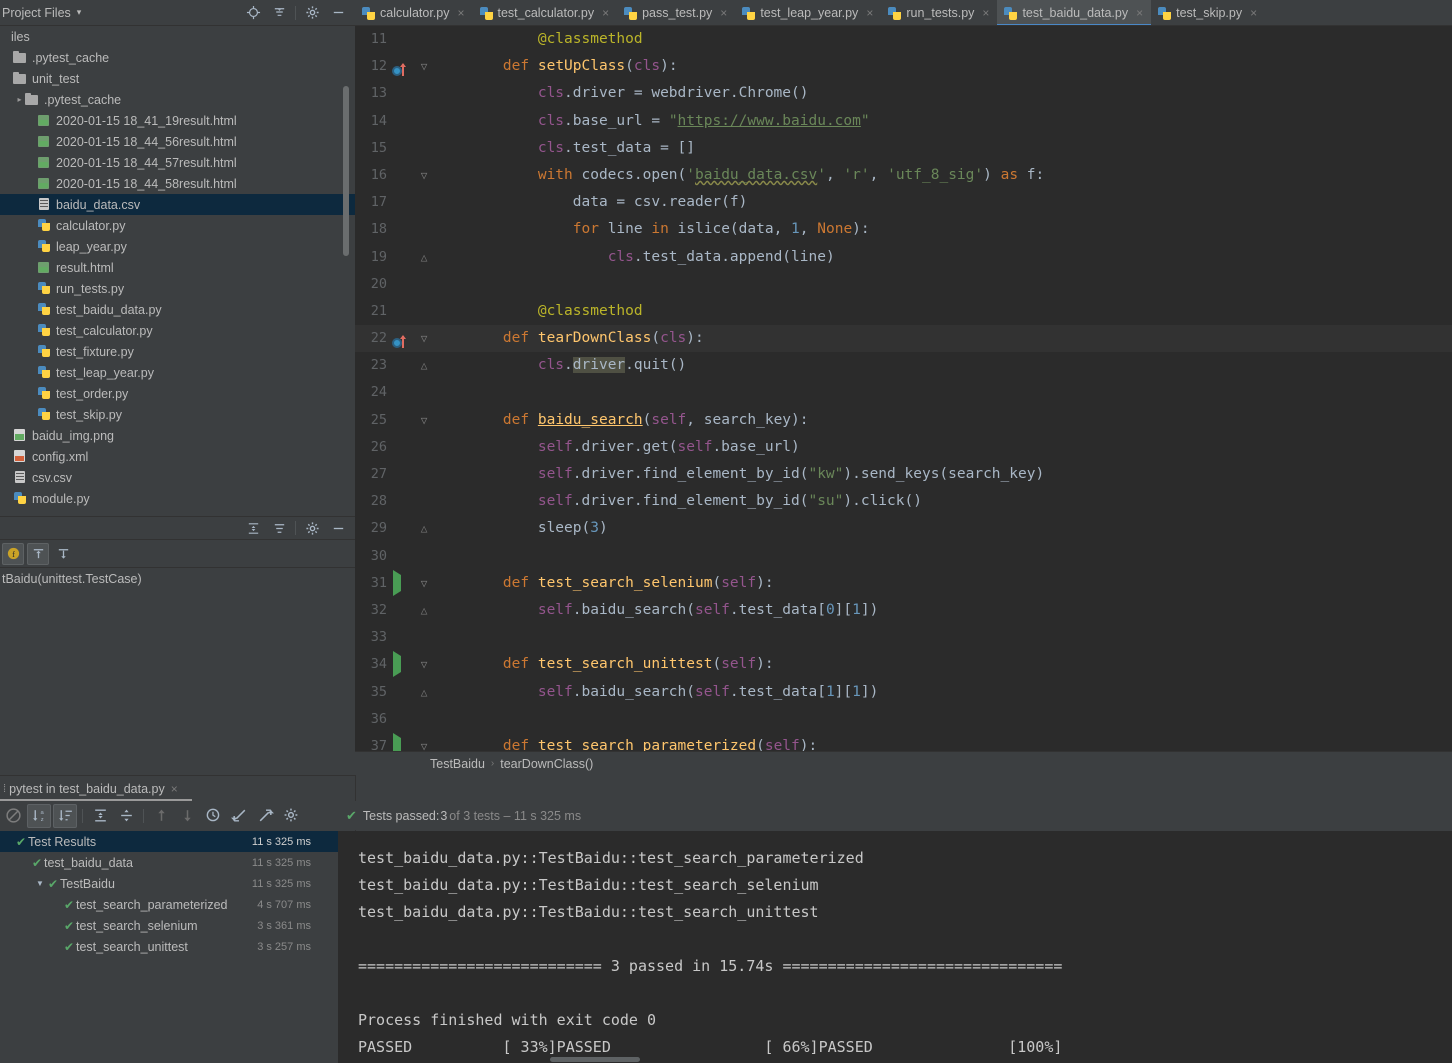 This screenshot has width=1452, height=1063. I want to click on file-tree-item: test_fixture.py, so click(177, 351).